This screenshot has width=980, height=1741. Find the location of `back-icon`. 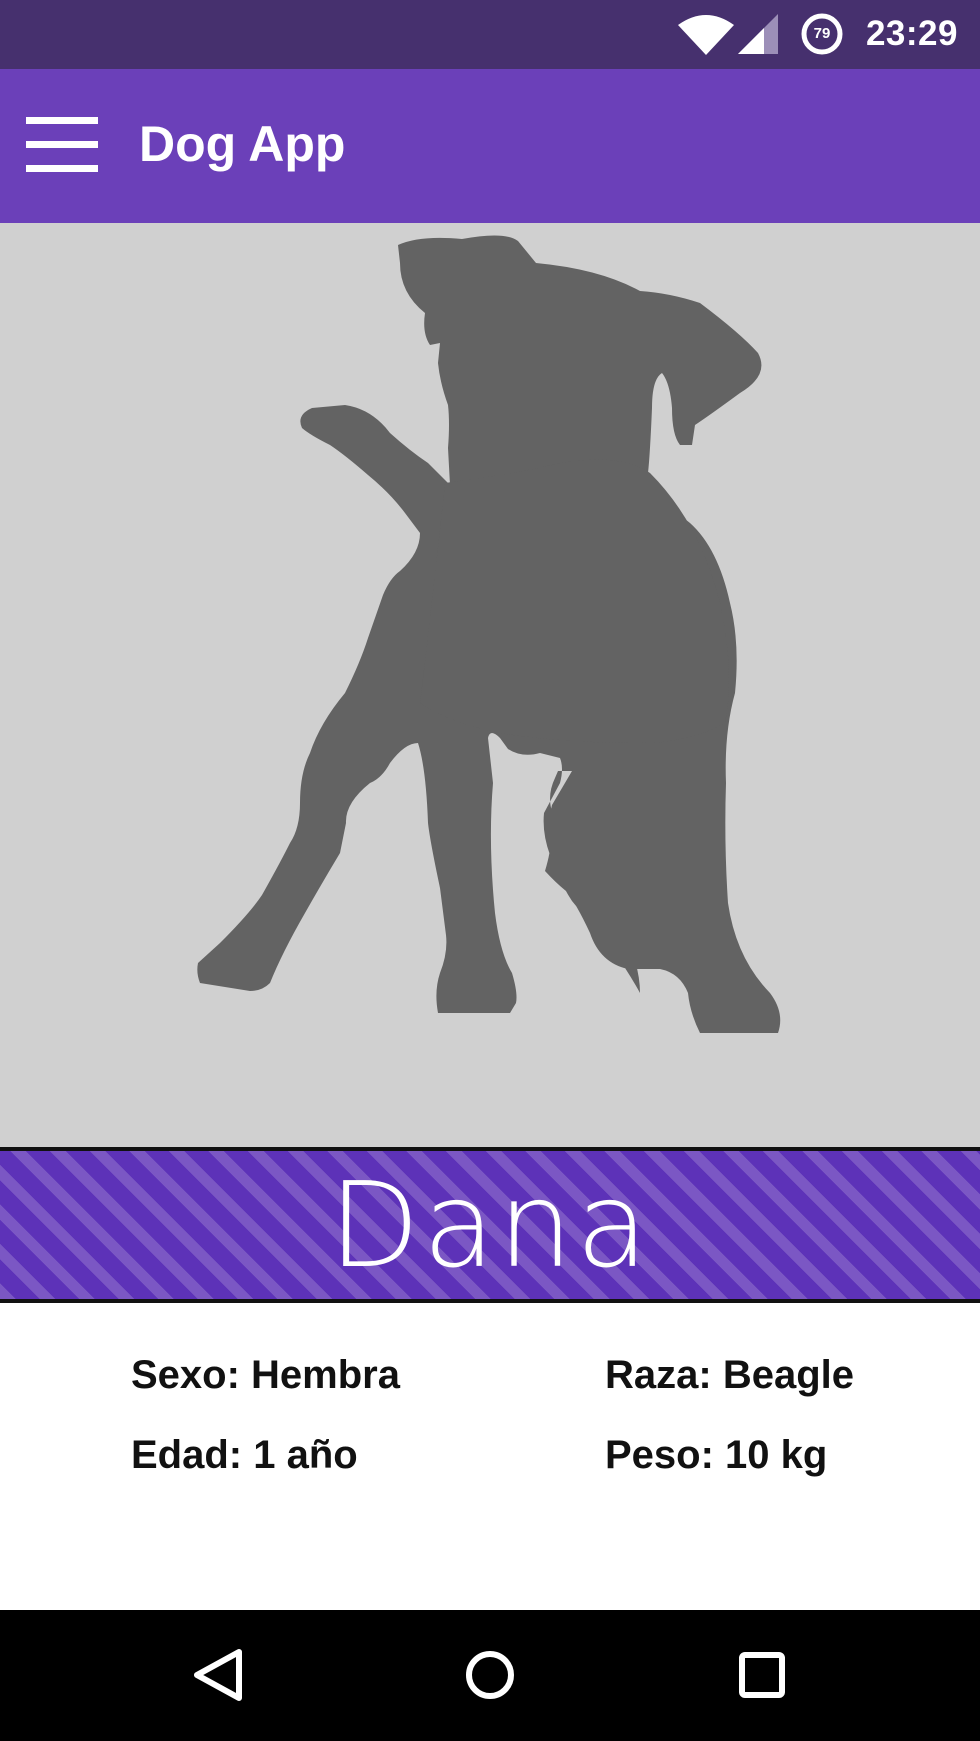

back-icon is located at coordinates (218, 1675).